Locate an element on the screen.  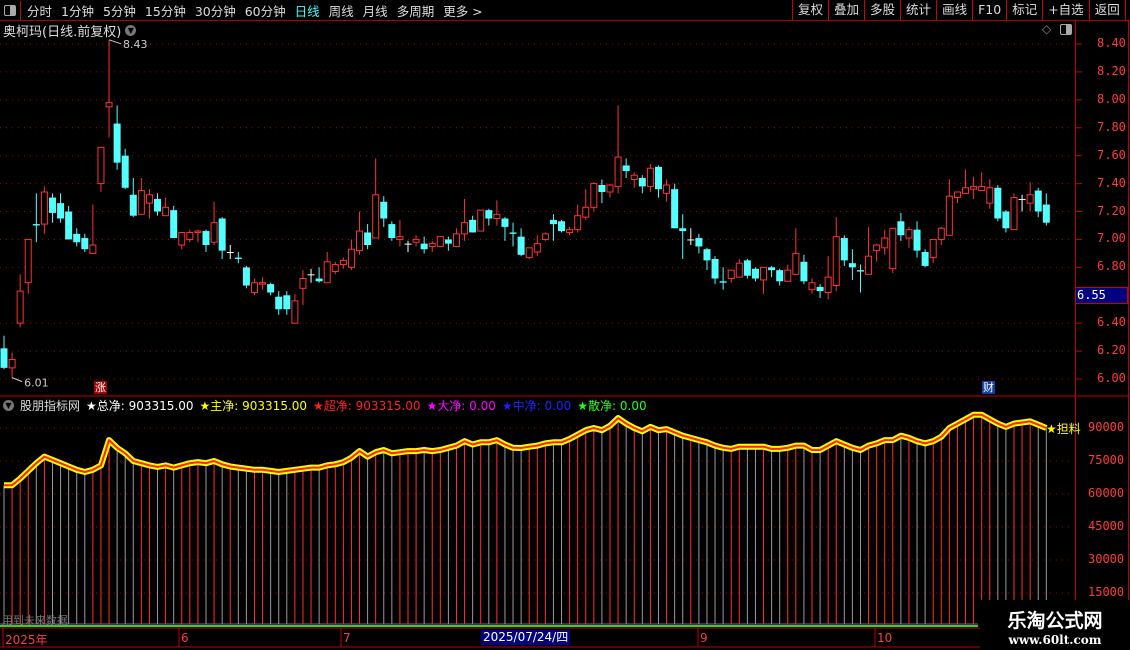
price-tick-label: 8.20 is located at coordinates (1111, 70).